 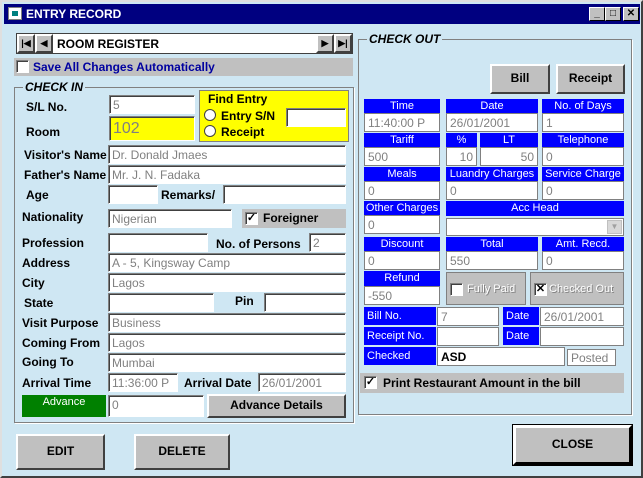 I want to click on bill-no-field: 7, so click(x=468, y=316).